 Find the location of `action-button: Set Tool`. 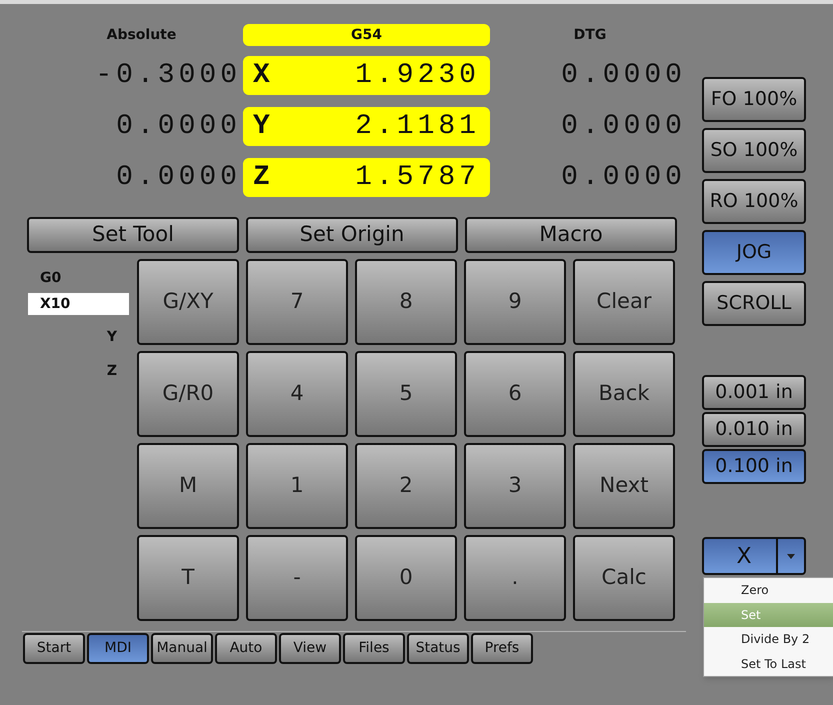

action-button: Set Tool is located at coordinates (133, 235).